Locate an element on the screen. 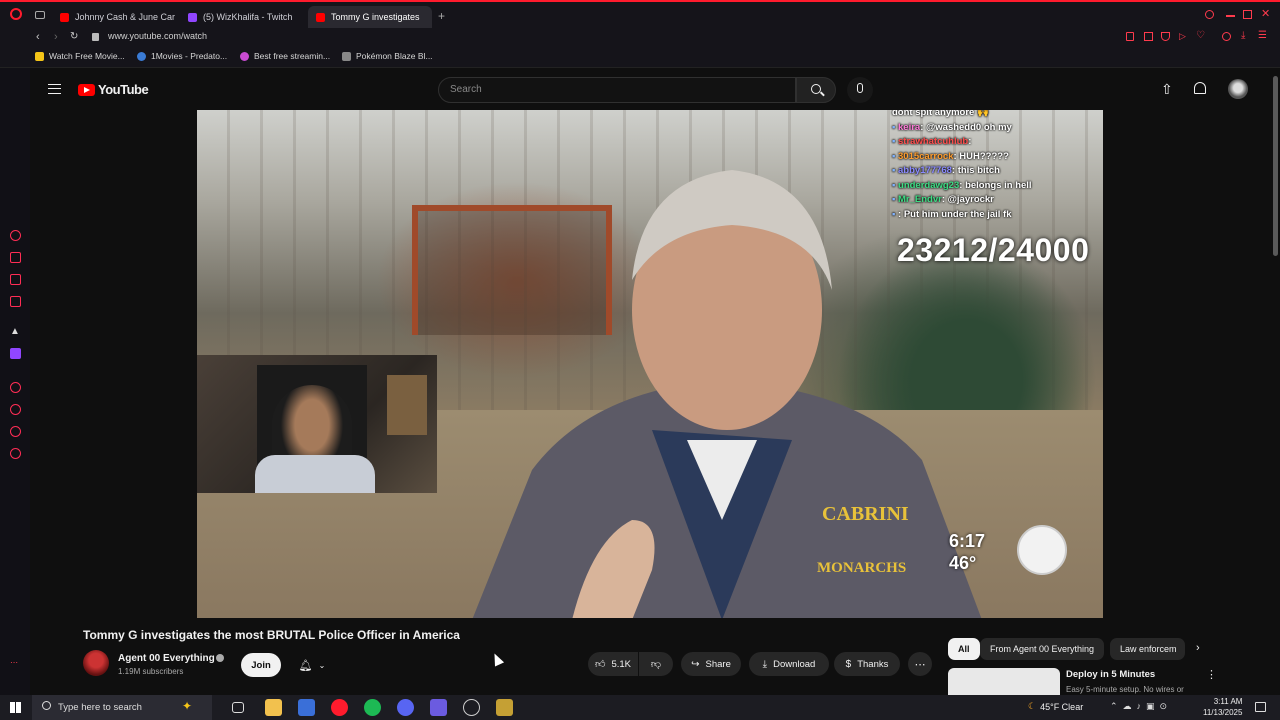 The height and width of the screenshot is (720, 1280). extensions-icon is located at coordinates (15, 431).